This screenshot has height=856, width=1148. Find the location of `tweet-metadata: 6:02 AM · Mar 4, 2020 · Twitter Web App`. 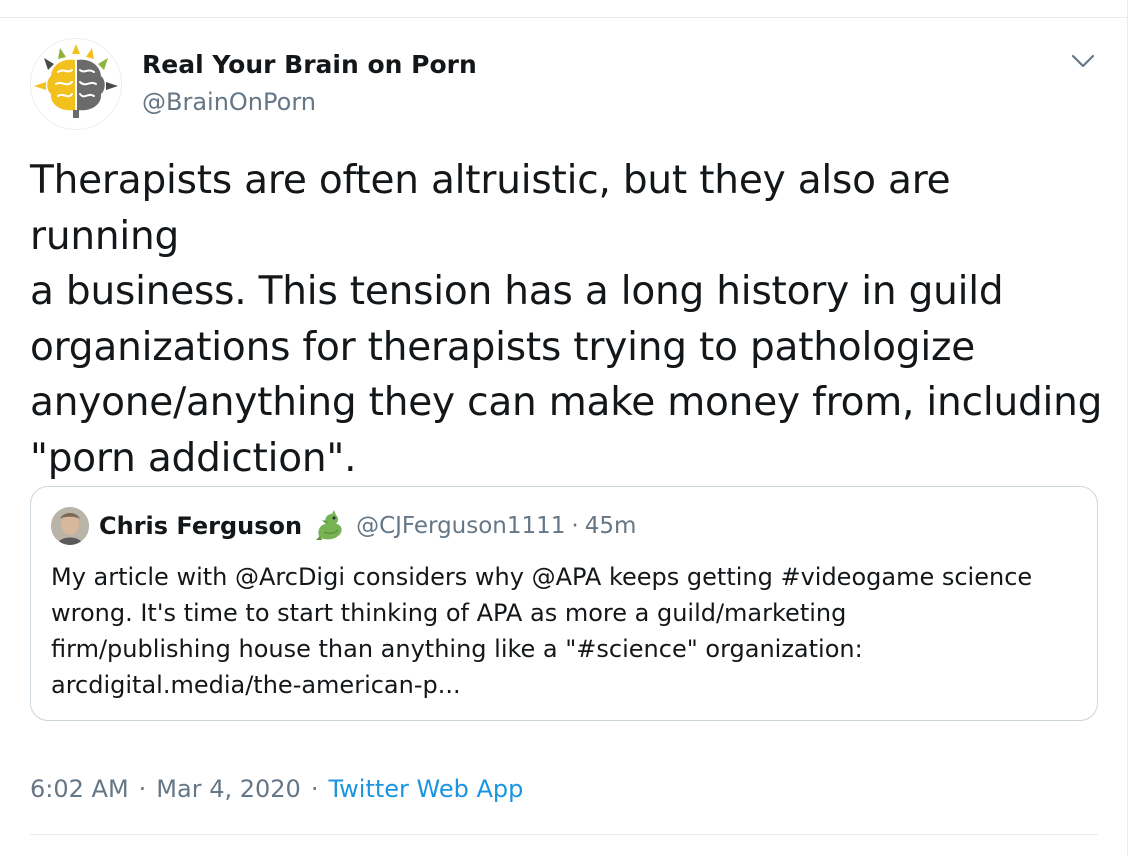

tweet-metadata: 6:02 AM · Mar 4, 2020 · Twitter Web App is located at coordinates (276, 789).